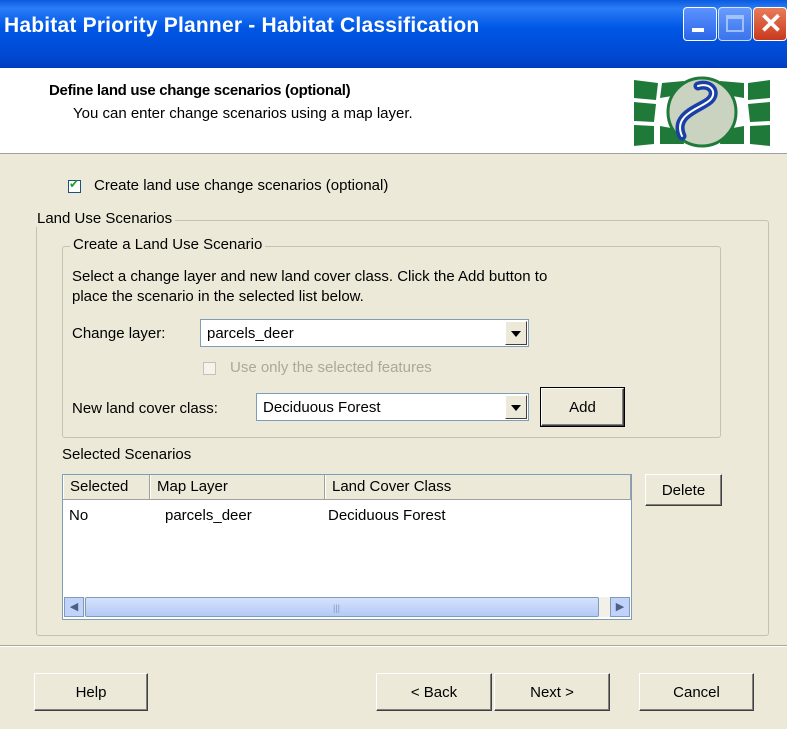 The height and width of the screenshot is (729, 787). What do you see at coordinates (702, 112) in the screenshot?
I see `habitat-logo-icon` at bounding box center [702, 112].